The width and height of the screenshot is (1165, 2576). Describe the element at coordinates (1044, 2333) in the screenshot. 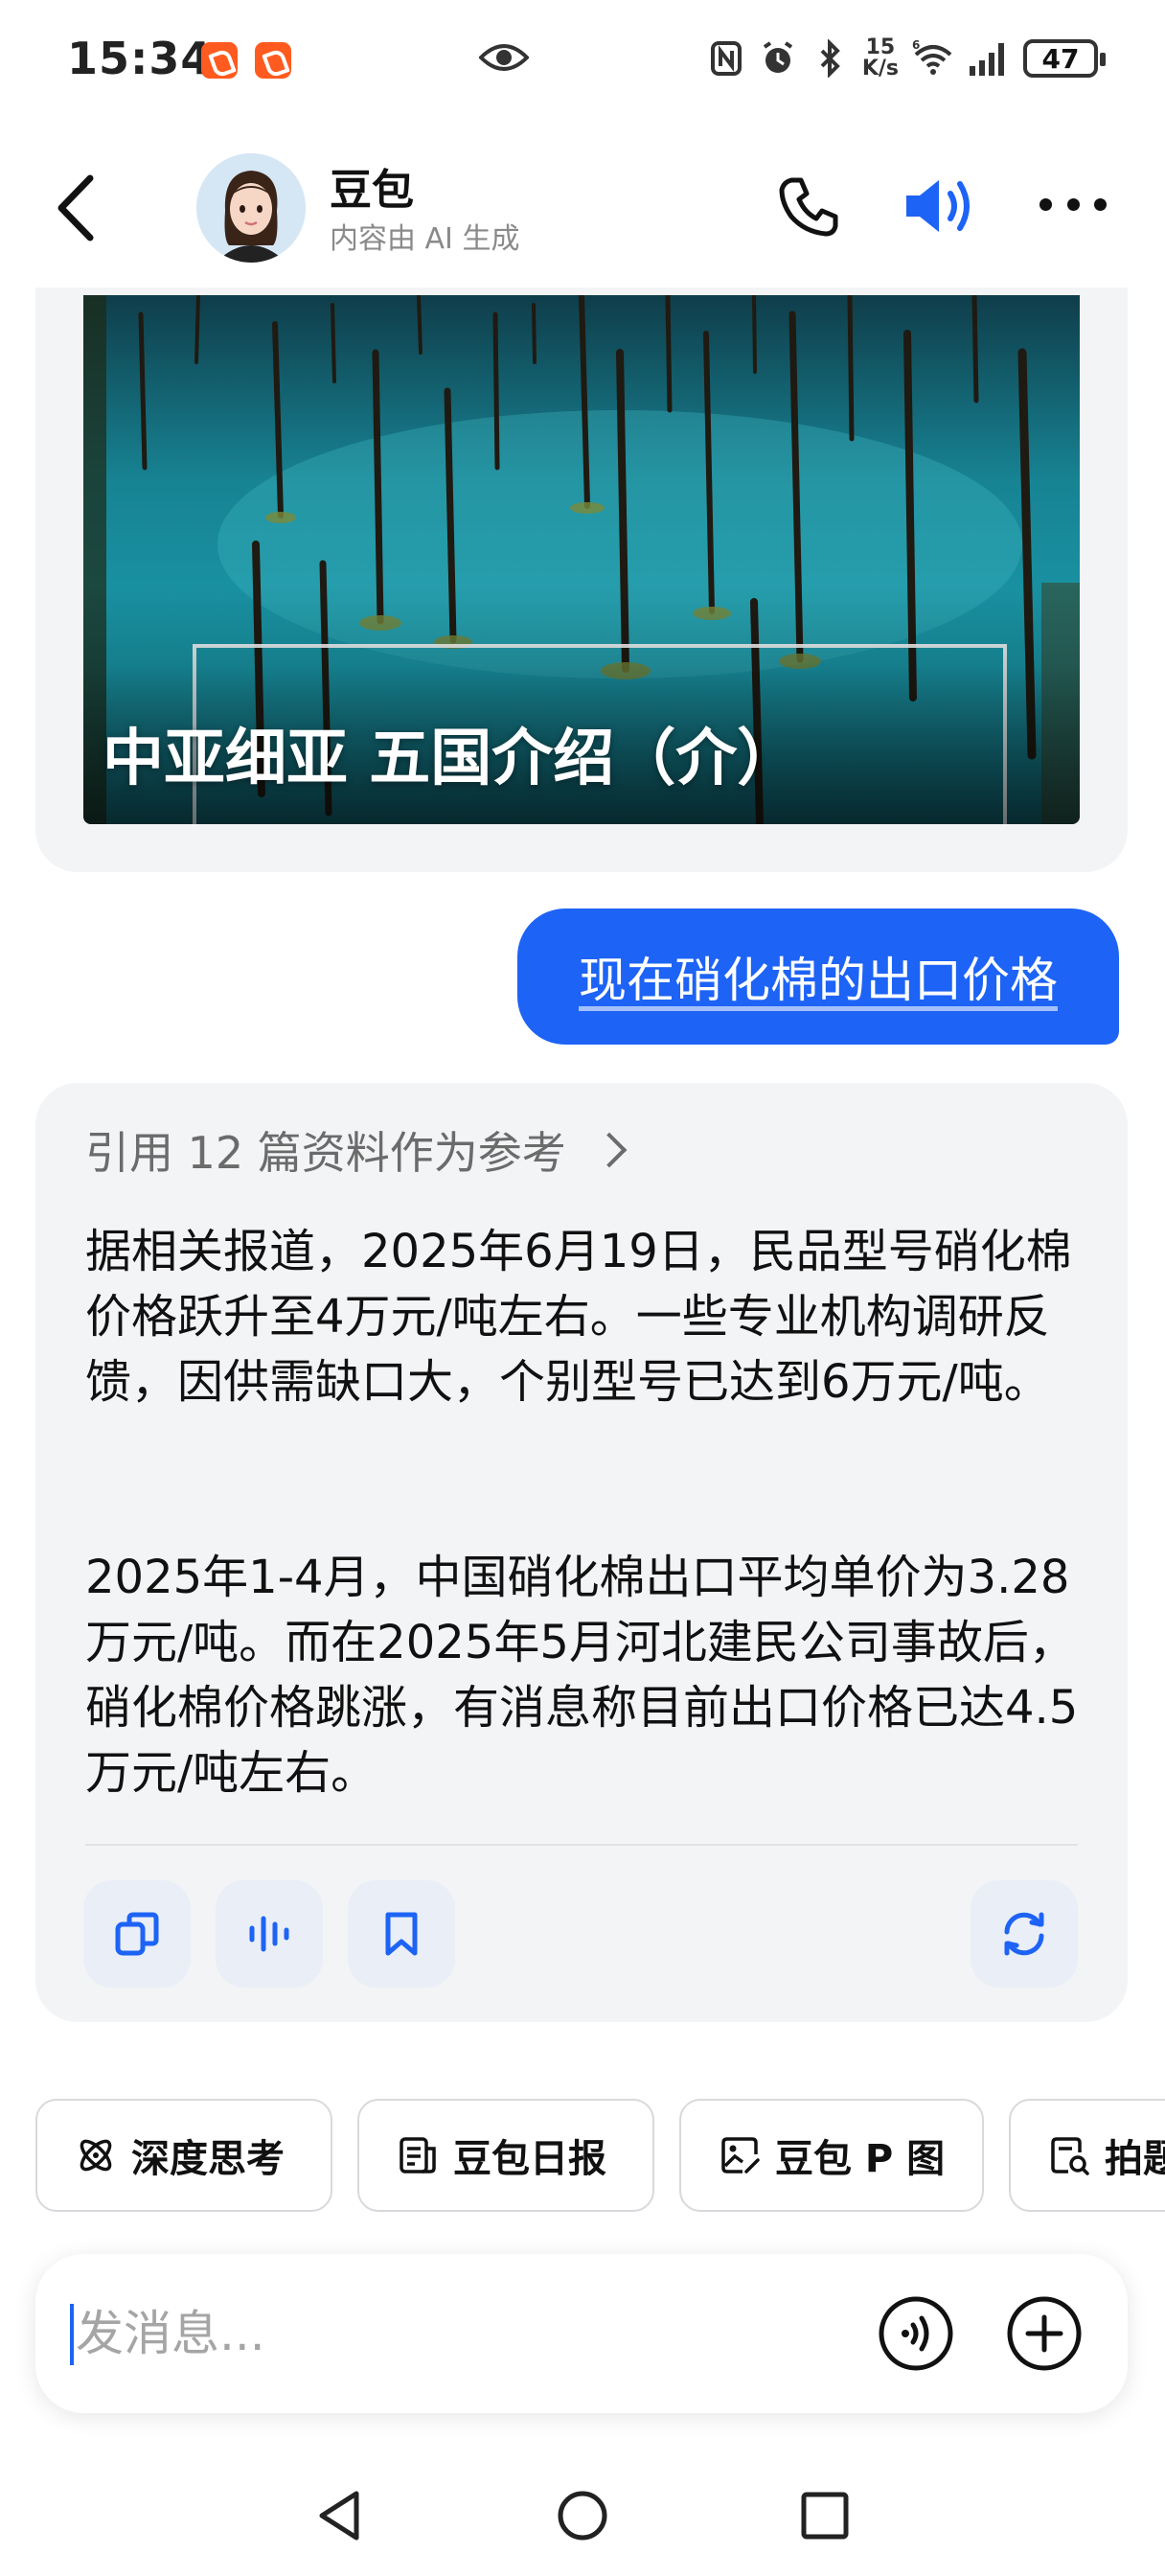

I see `add-attachment-icon` at that location.